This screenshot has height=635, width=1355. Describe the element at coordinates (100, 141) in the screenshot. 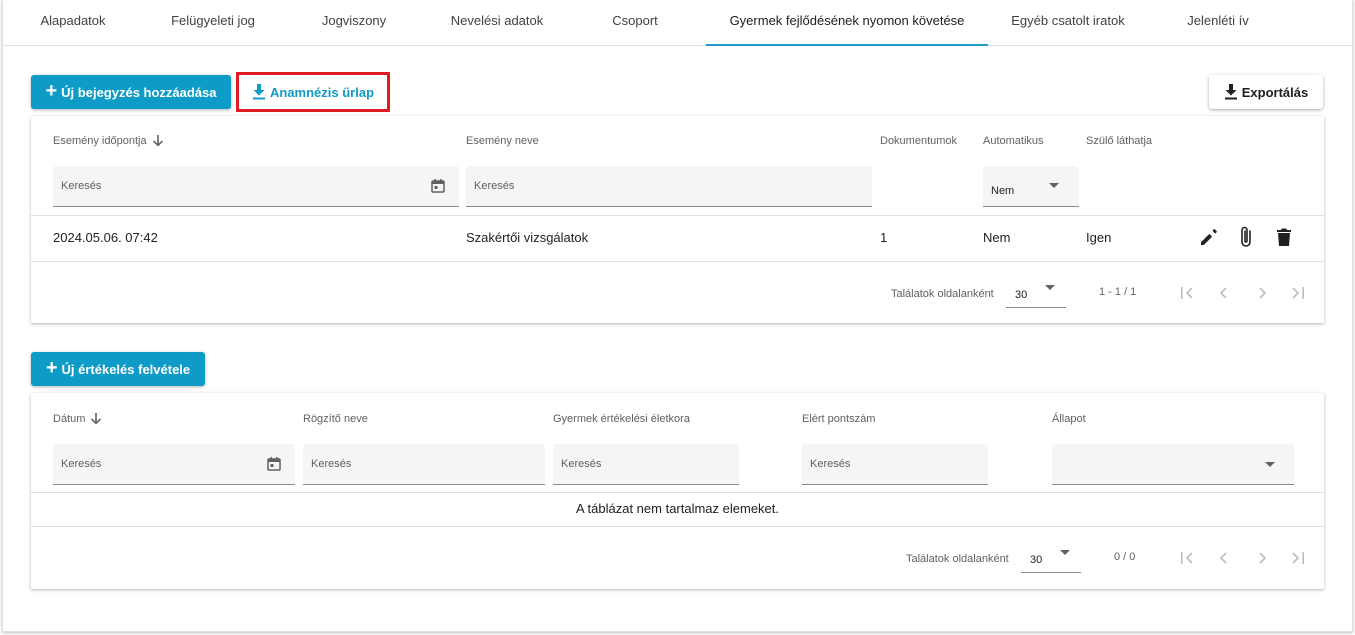

I see `header-event-date-label: Esemény időpontja` at that location.